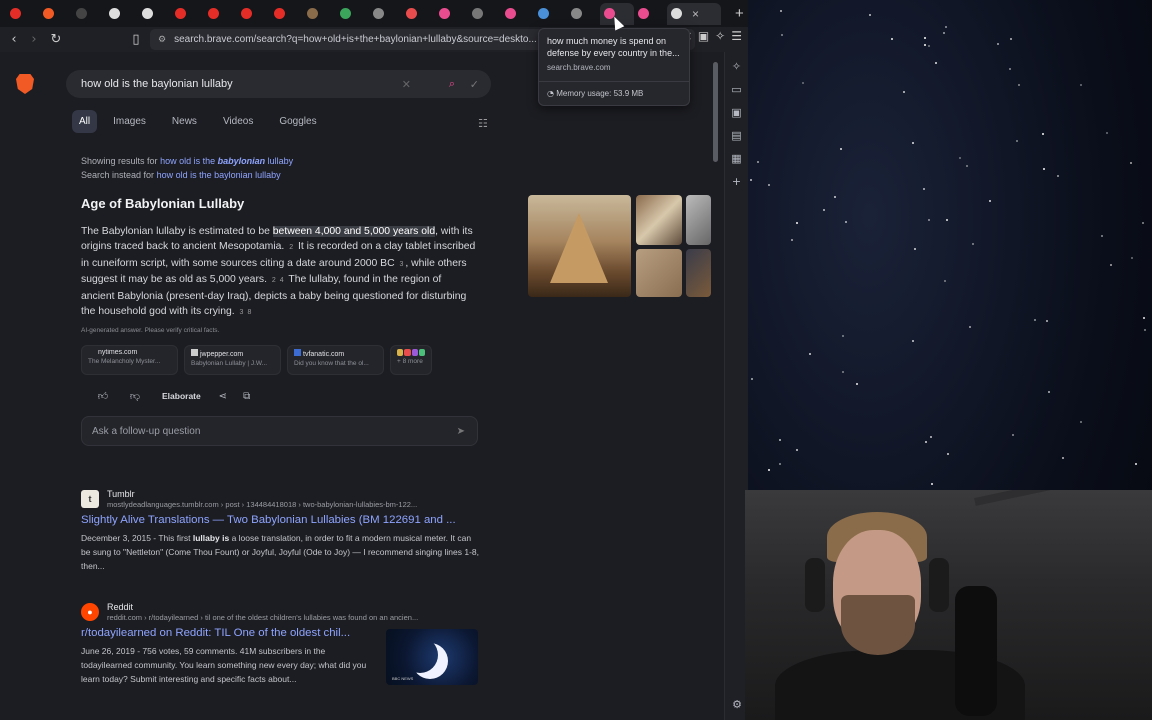 Image resolution: width=1152 pixels, height=720 pixels. Describe the element at coordinates (223, 396) in the screenshot. I see `share-icon: ⋖` at that location.